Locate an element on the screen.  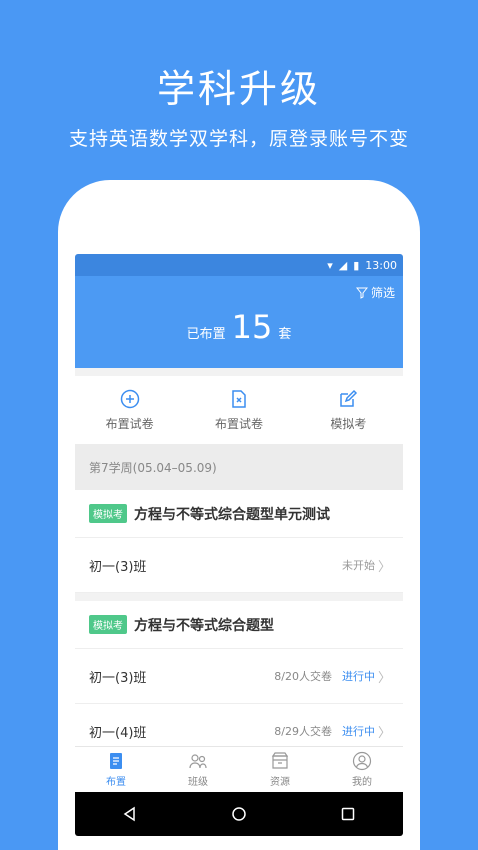
tab-label: 资源 is located at coordinates (280, 782).